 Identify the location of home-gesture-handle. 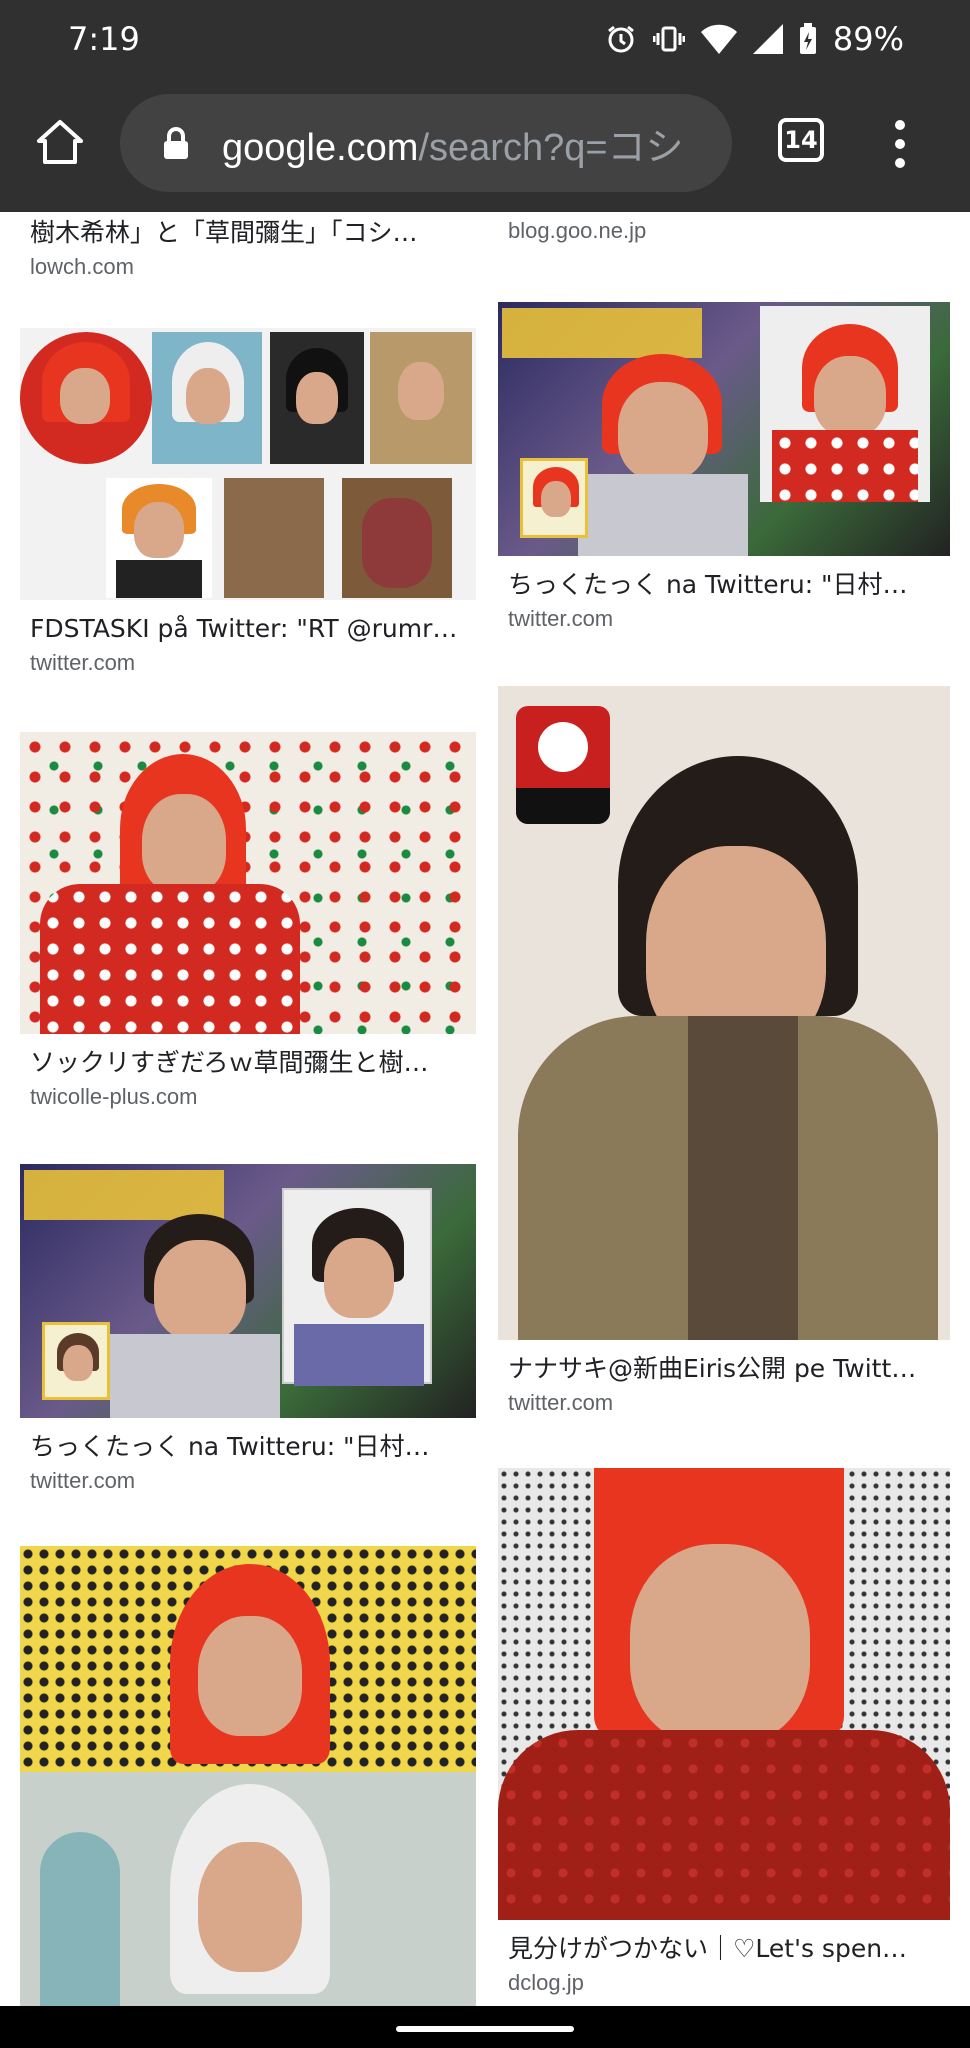
(485, 2029).